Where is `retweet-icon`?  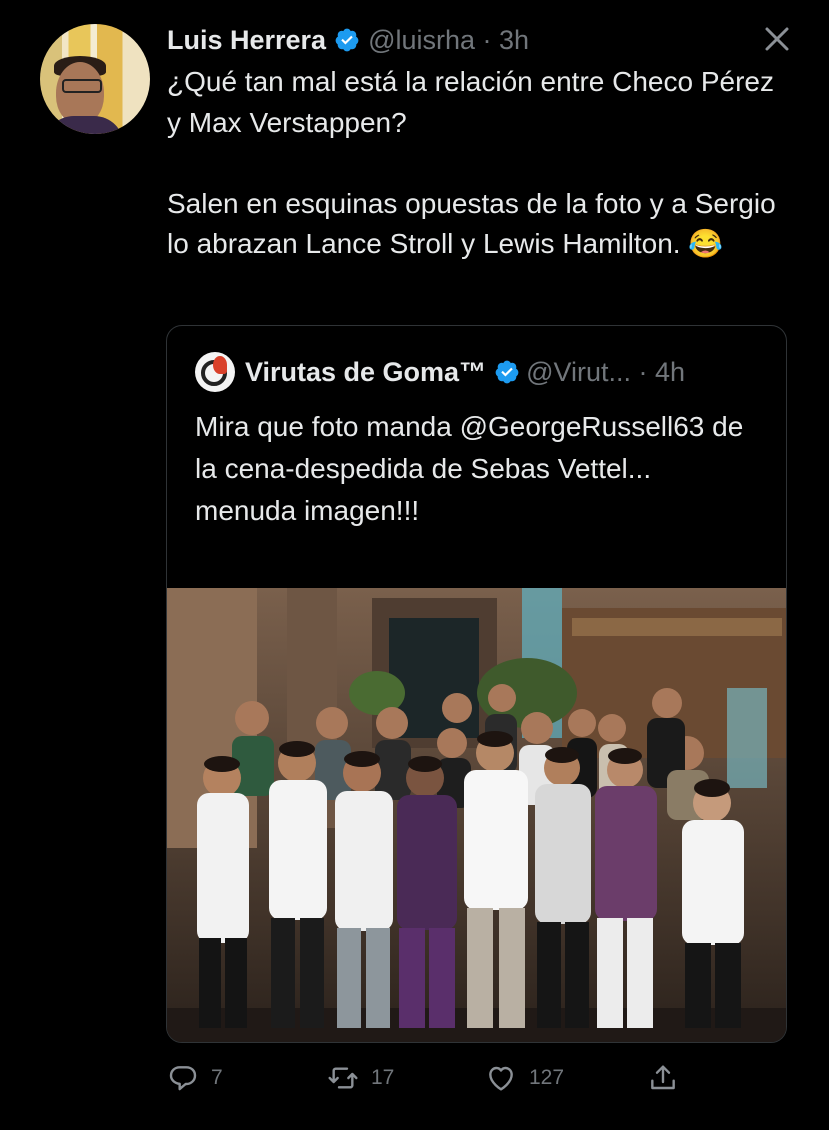
retweet-icon is located at coordinates (343, 1078).